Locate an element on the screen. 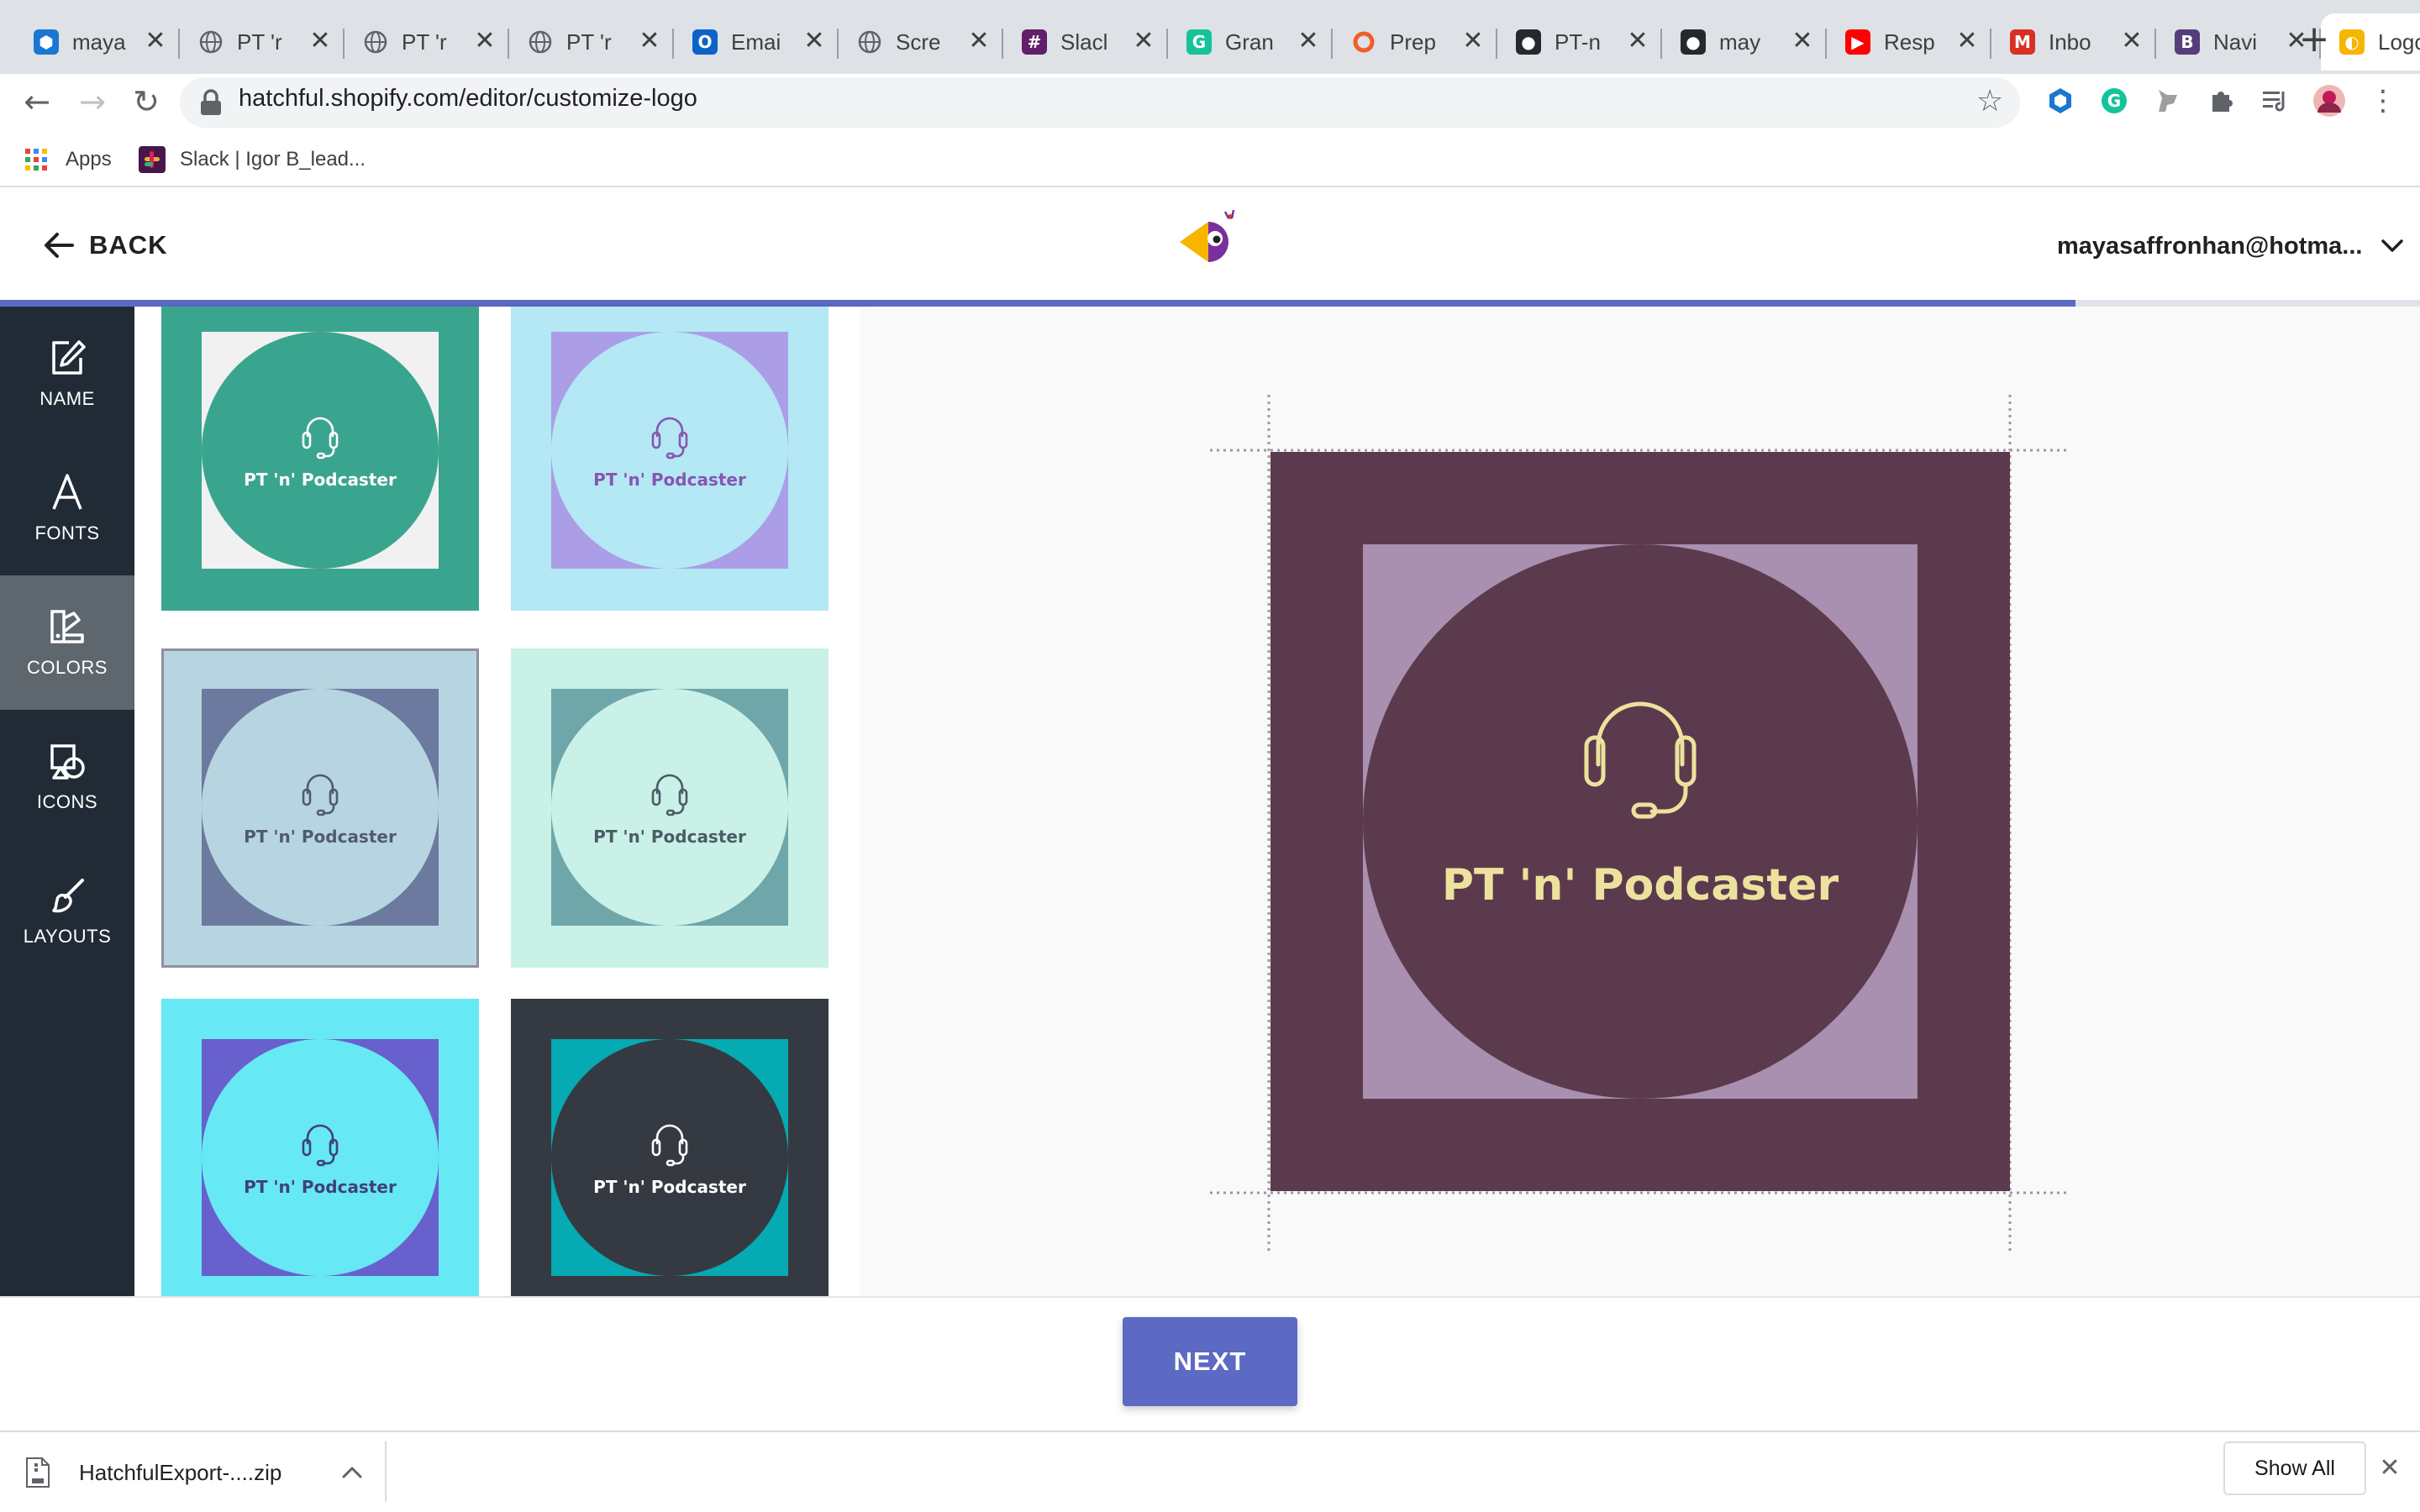 Image resolution: width=2420 pixels, height=1512 pixels. extension-hexagon-icon is located at coordinates (2060, 101).